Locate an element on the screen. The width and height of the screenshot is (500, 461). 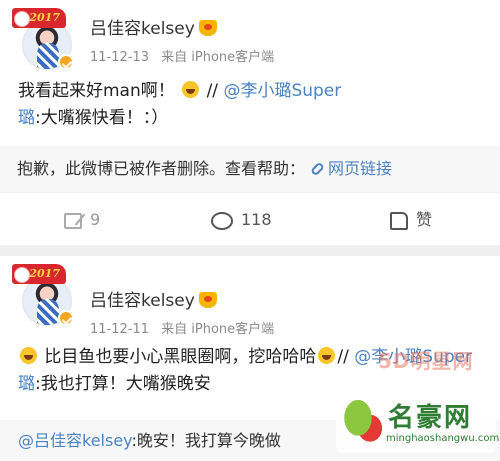
watermark-url: minghaoshangwu.com is located at coordinates (443, 438).